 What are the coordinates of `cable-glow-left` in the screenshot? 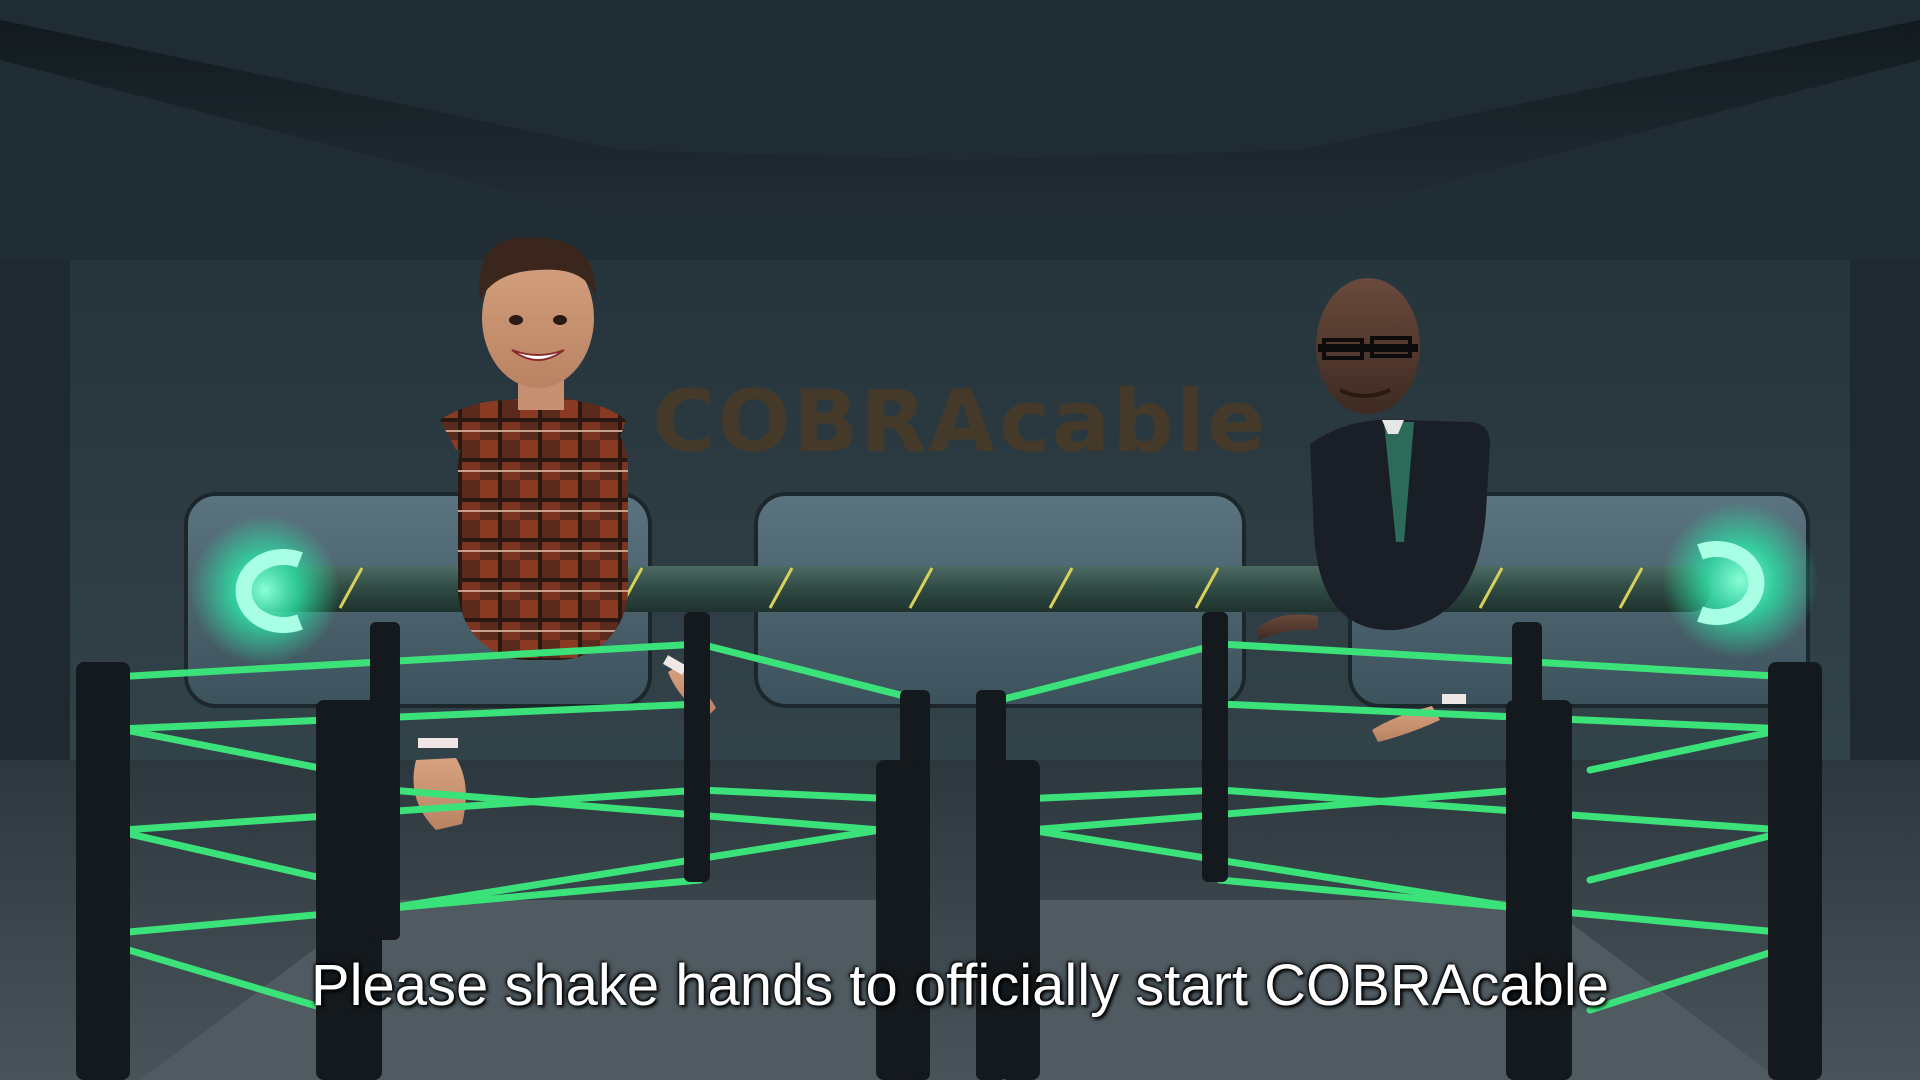 It's located at (265, 590).